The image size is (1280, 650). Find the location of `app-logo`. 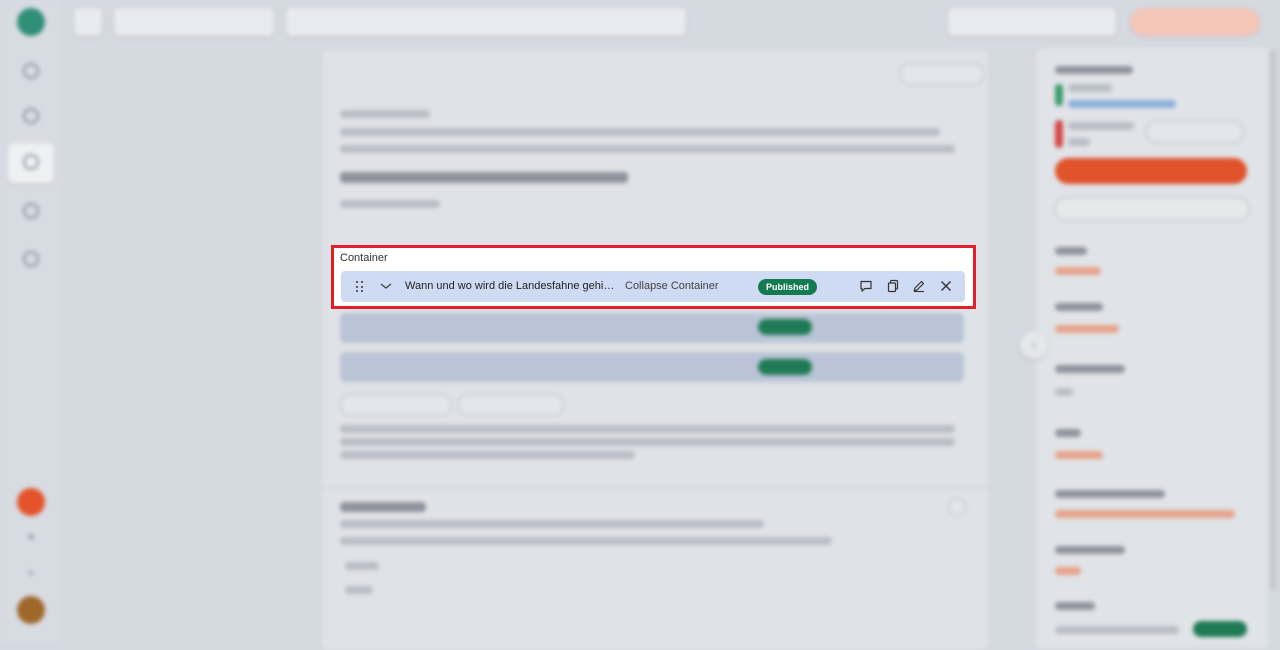

app-logo is located at coordinates (31, 22).